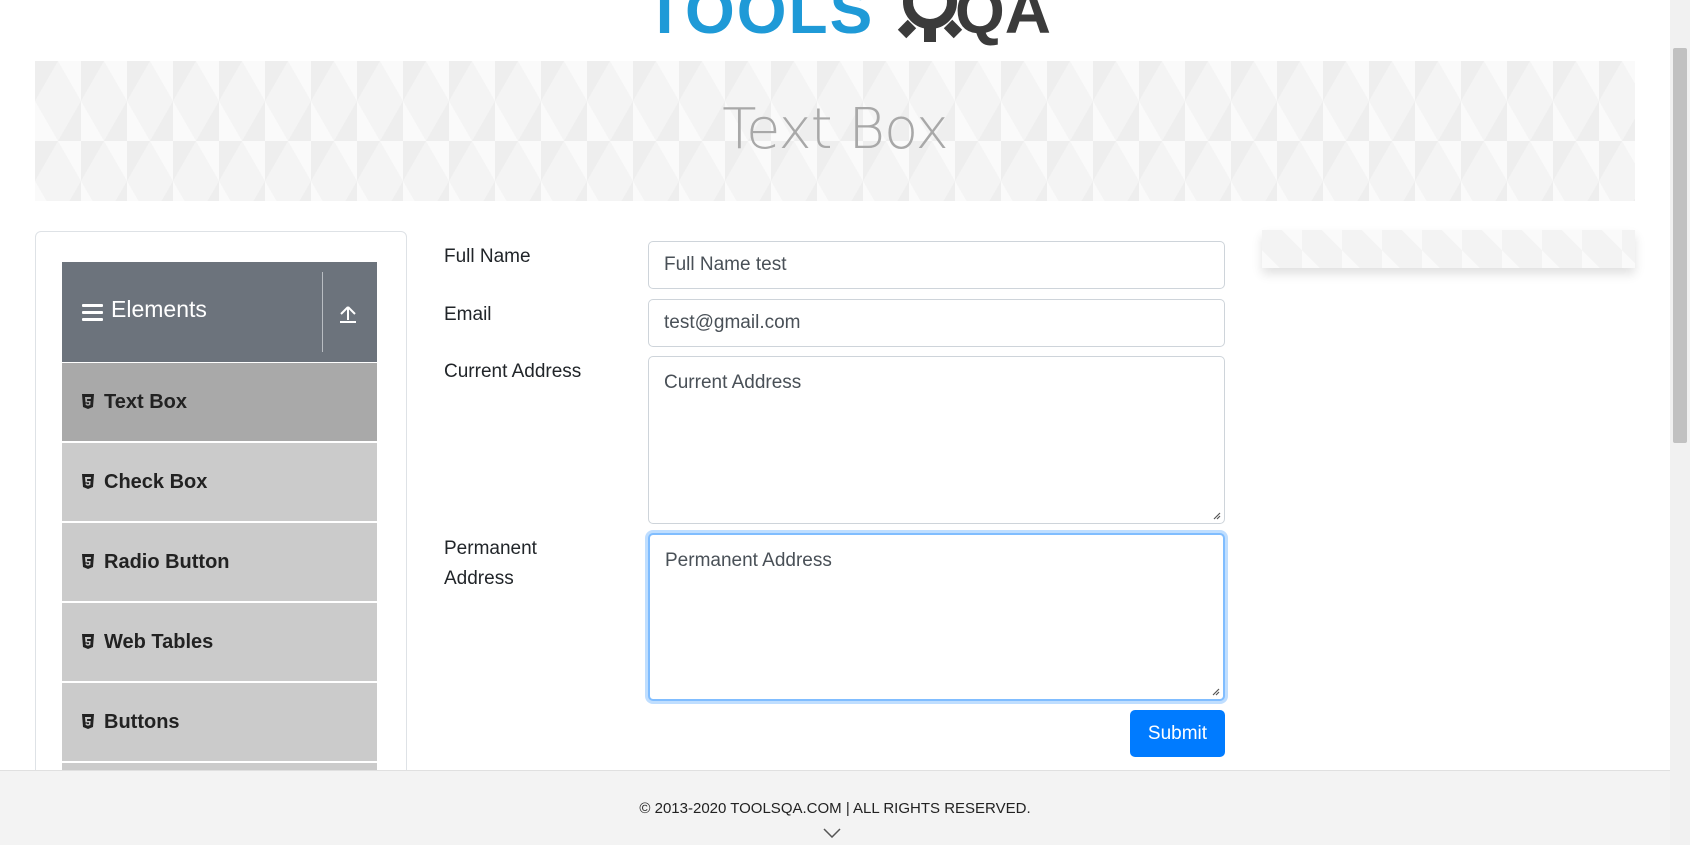 Image resolution: width=1690 pixels, height=845 pixels. Describe the element at coordinates (490, 564) in the screenshot. I see `permanent-address-label: Permanent Address` at that location.